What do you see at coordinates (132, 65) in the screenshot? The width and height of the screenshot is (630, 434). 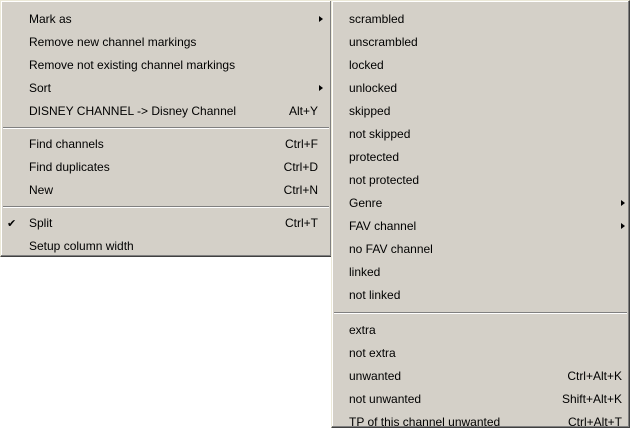 I see `menu-item-label: Remove not existing channel markings` at bounding box center [132, 65].